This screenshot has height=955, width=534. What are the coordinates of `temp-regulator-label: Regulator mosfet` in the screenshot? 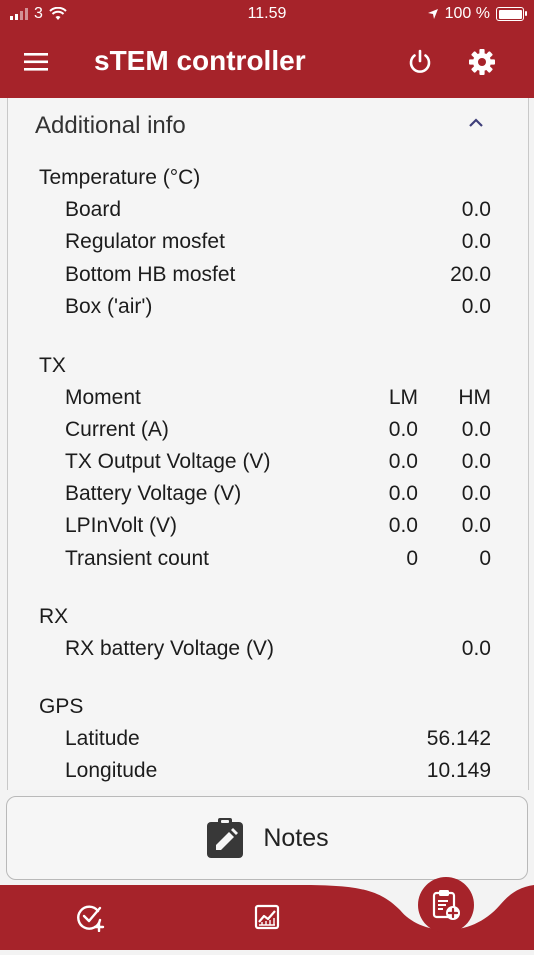 It's located at (145, 241).